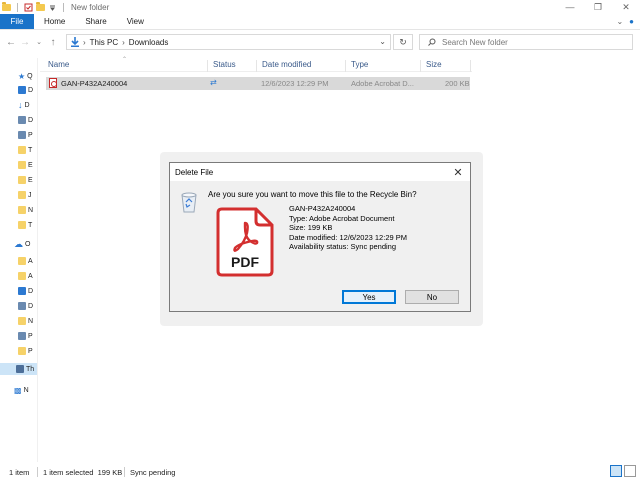 The height and width of the screenshot is (480, 640). Describe the element at coordinates (17, 21) in the screenshot. I see `tab-file: File` at that location.